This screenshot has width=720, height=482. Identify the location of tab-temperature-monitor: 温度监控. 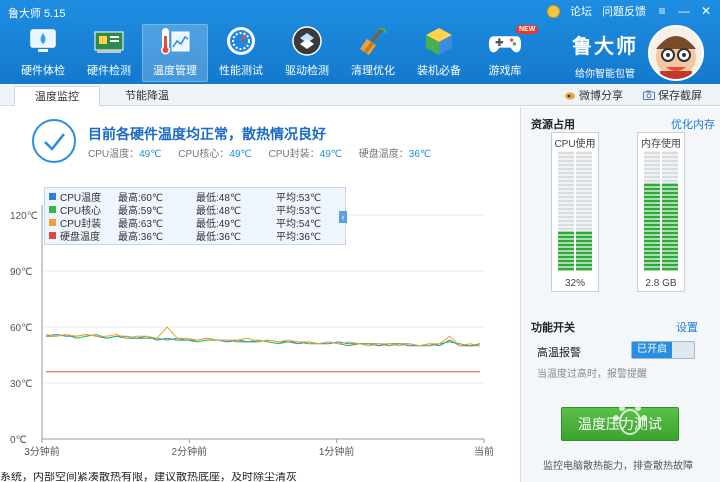
(57, 96).